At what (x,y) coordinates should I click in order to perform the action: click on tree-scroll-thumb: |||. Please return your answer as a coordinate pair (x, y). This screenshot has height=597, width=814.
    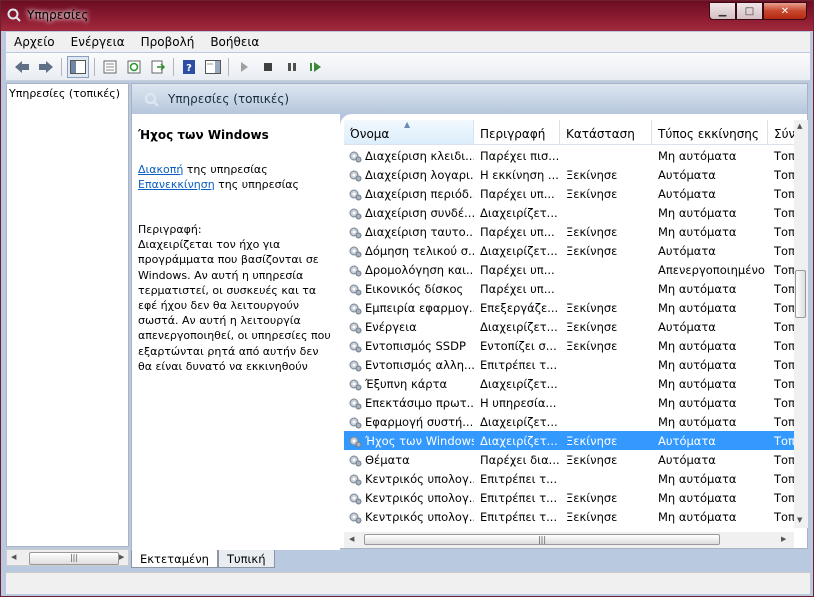
    Looking at the image, I should click on (74, 558).